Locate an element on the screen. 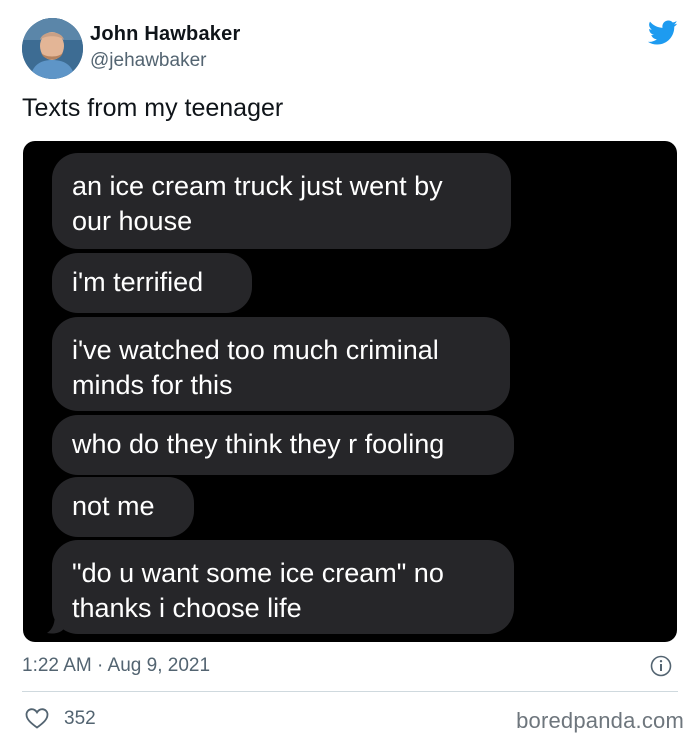 The width and height of the screenshot is (700, 746). watermark: boredpanda.com is located at coordinates (600, 720).